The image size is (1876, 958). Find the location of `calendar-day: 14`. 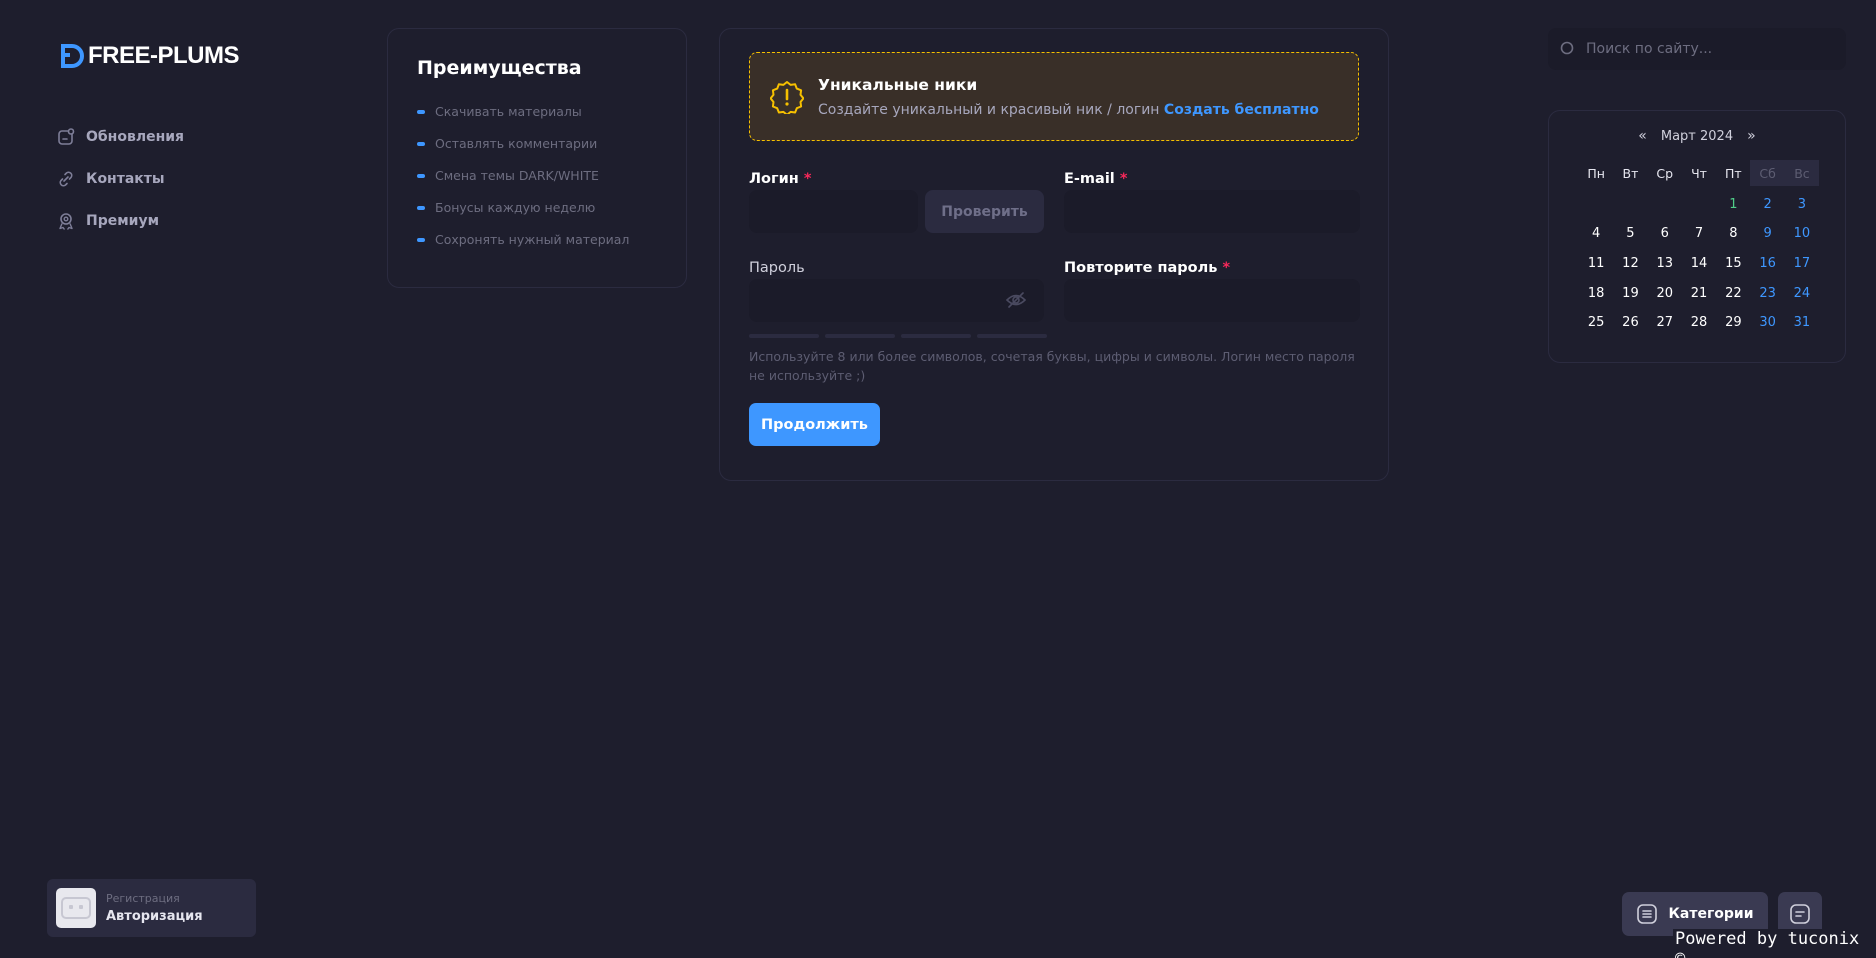

calendar-day: 14 is located at coordinates (1699, 264).